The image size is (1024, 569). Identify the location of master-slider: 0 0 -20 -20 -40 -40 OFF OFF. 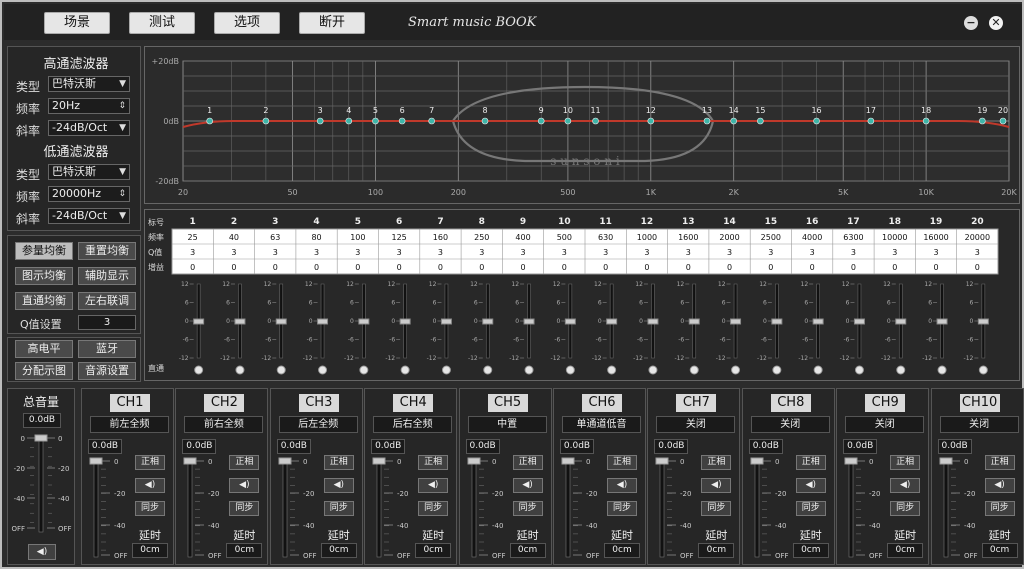
(41, 489).